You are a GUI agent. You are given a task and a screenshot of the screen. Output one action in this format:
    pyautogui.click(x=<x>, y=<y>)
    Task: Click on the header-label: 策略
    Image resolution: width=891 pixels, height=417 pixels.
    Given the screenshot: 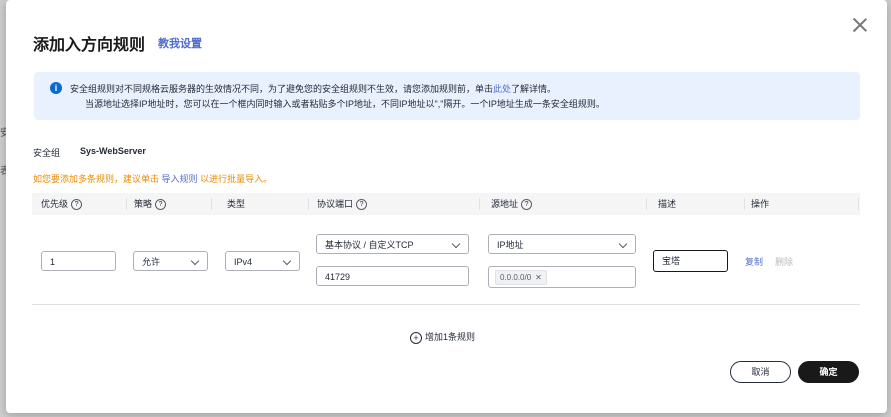 What is the action you would take?
    pyautogui.click(x=143, y=204)
    